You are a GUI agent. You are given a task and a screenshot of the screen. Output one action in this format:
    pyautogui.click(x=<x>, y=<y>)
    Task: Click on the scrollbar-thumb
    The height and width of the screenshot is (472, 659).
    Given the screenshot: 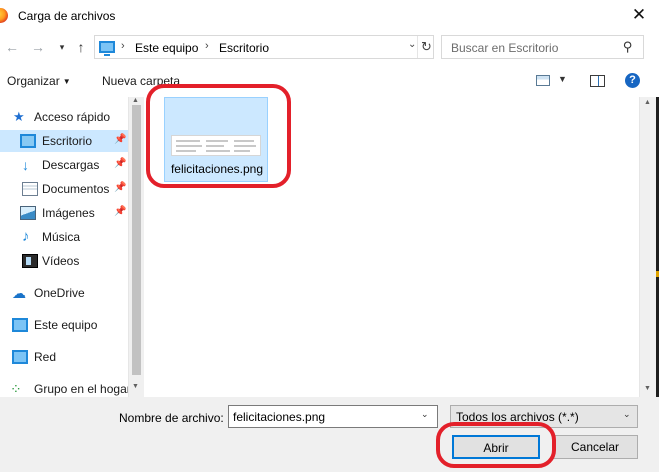 What is the action you would take?
    pyautogui.click(x=136, y=240)
    